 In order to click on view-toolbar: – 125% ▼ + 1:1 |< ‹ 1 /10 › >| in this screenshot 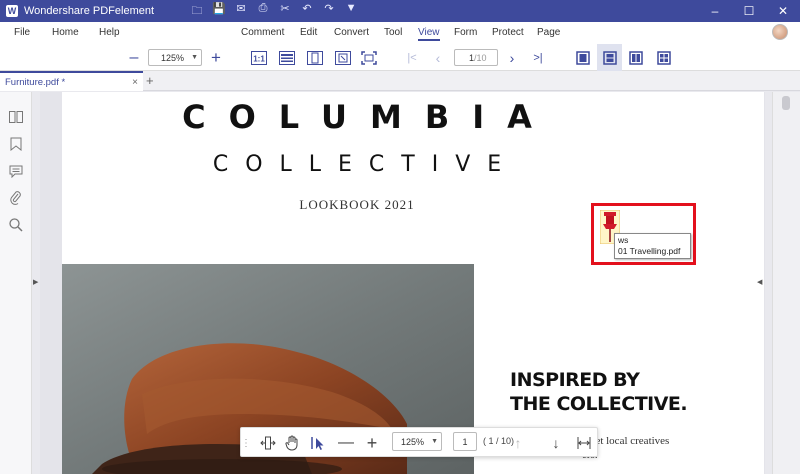, I will do `click(400, 57)`.